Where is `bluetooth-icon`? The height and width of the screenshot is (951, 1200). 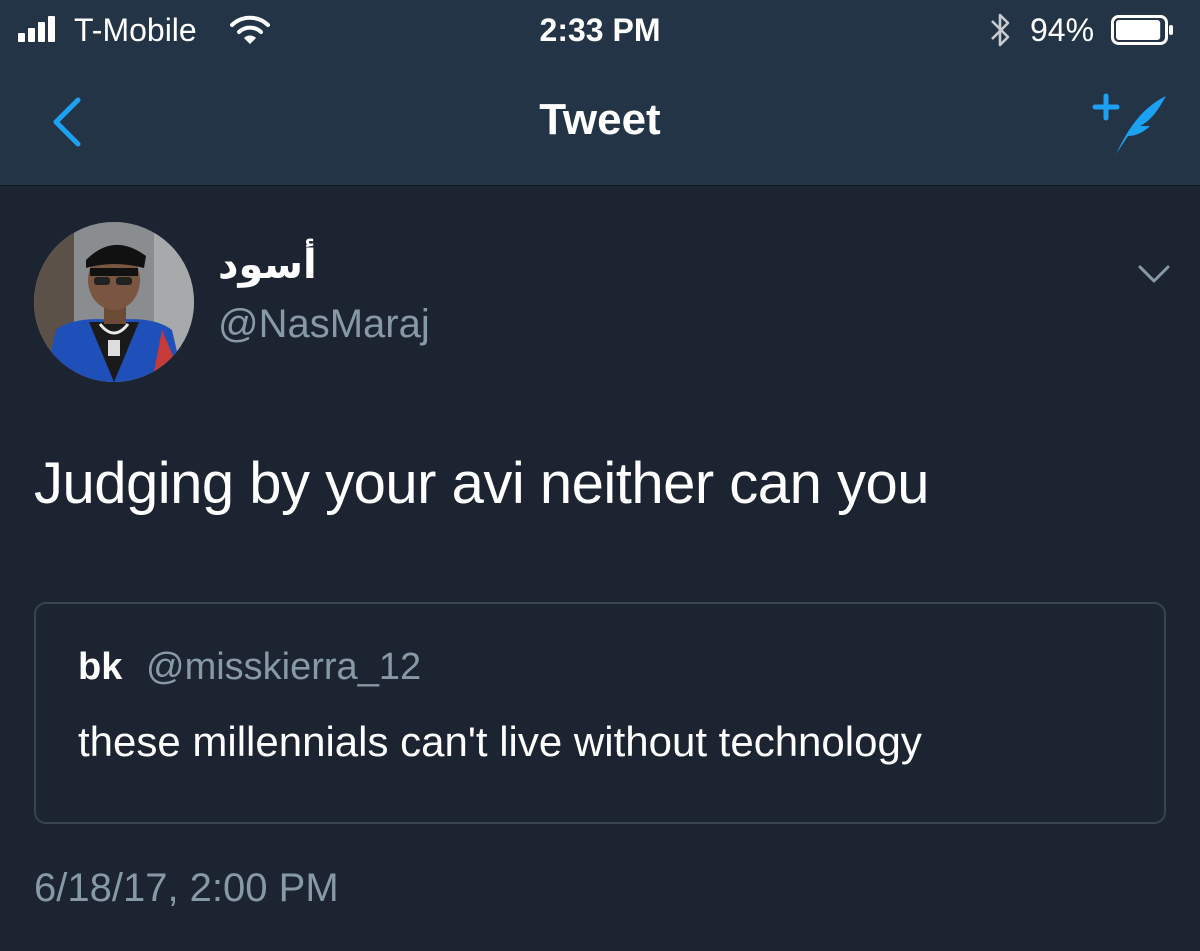
bluetooth-icon is located at coordinates (1000, 30).